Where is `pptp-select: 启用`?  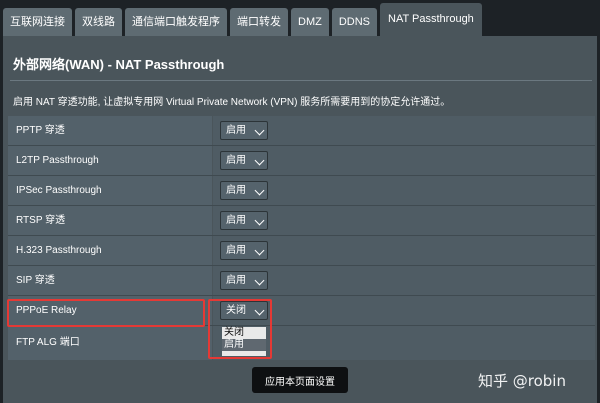
pptp-select: 启用 is located at coordinates (244, 130).